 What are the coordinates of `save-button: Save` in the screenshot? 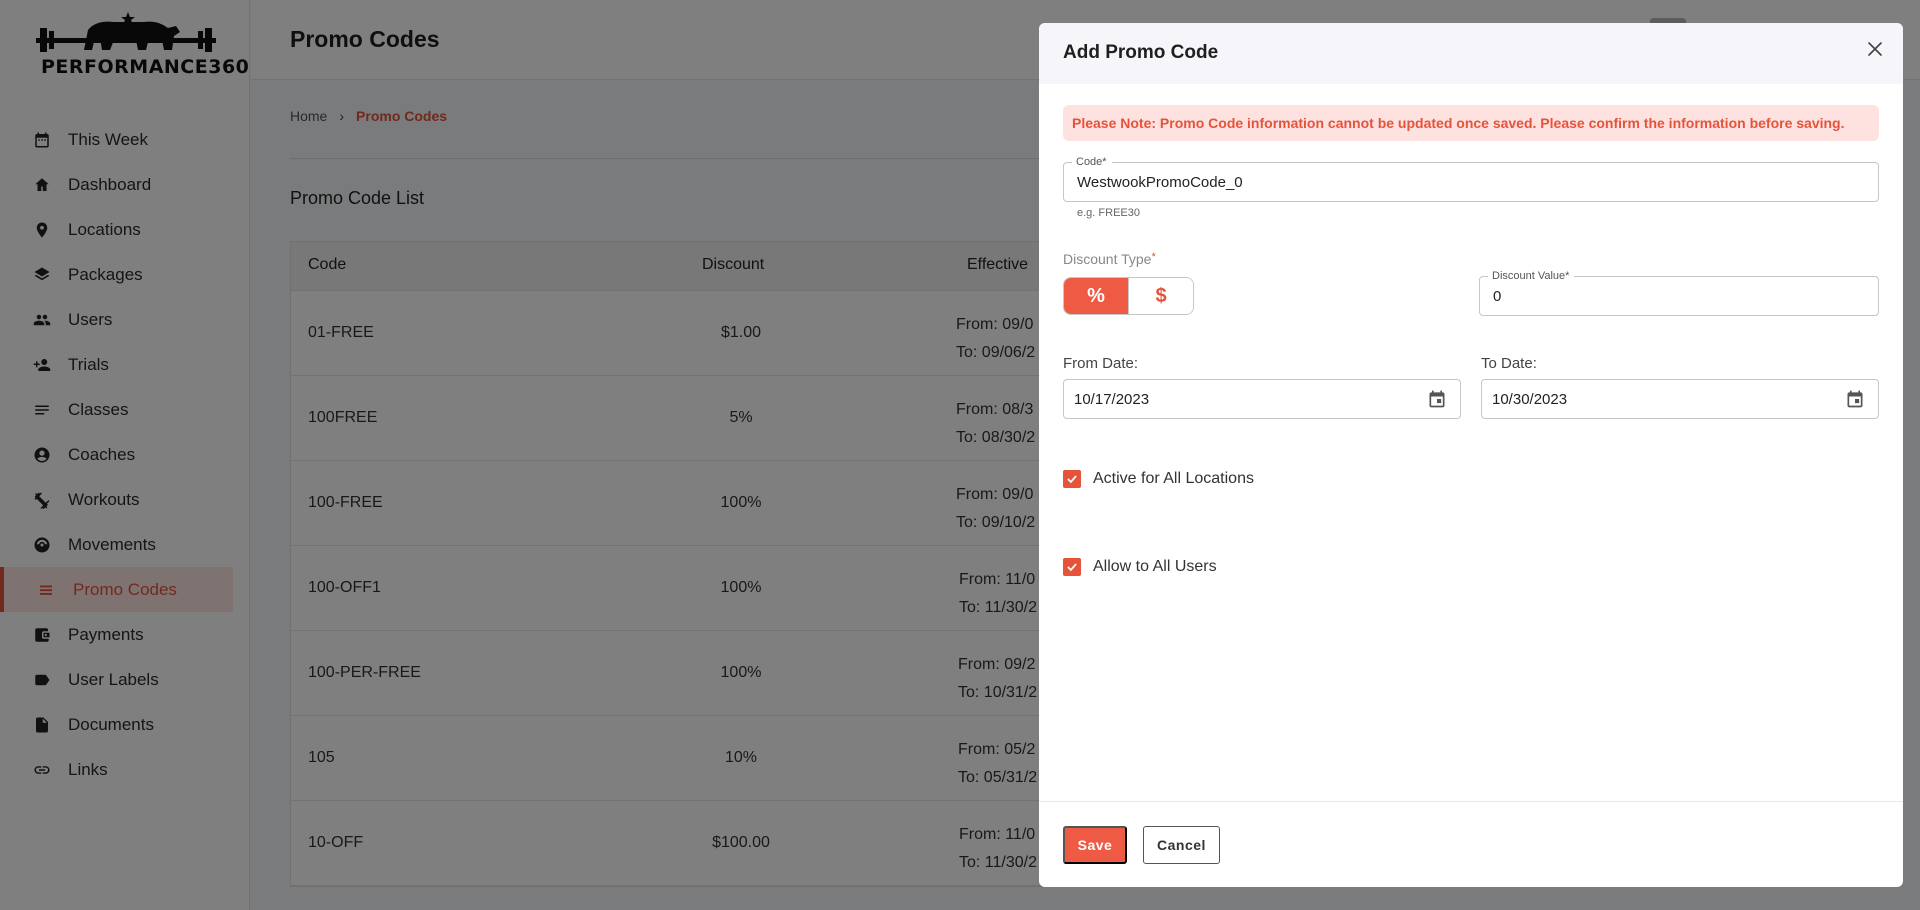 It's located at (1095, 845).